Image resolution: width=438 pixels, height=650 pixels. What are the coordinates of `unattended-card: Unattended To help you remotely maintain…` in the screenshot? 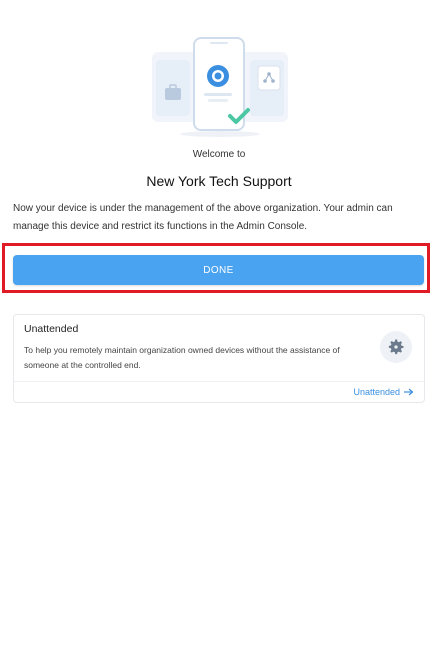 It's located at (219, 358).